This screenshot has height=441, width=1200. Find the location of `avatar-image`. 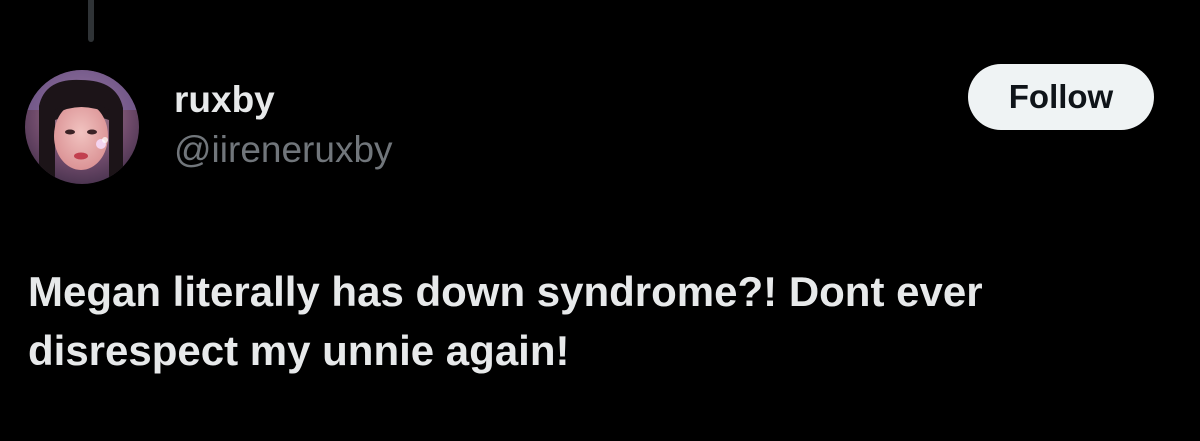

avatar-image is located at coordinates (82, 127).